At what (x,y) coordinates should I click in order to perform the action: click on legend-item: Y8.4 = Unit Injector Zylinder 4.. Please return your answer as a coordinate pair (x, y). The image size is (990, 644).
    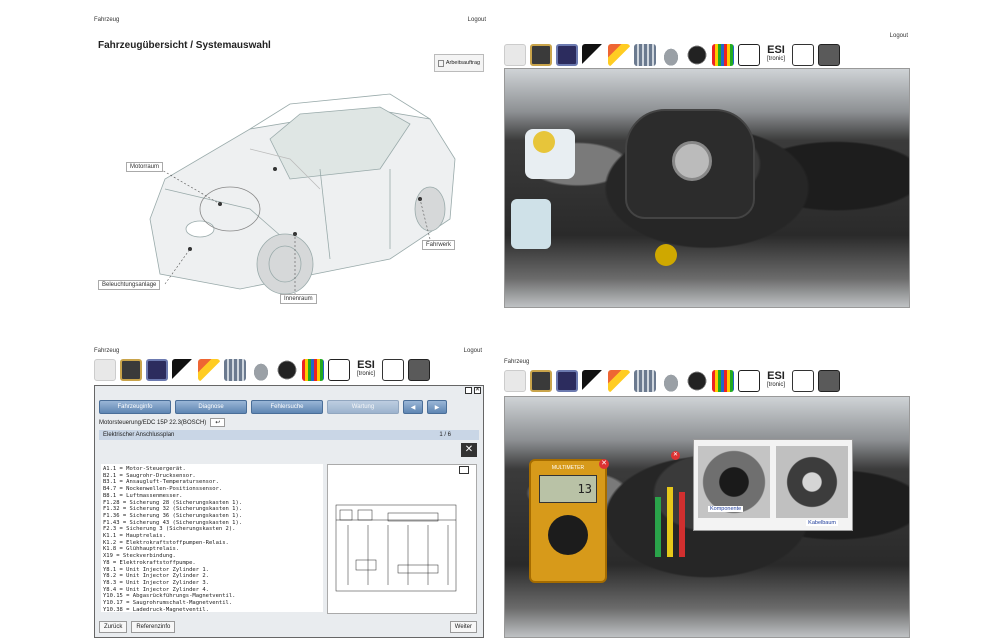
    Looking at the image, I should click on (156, 589).